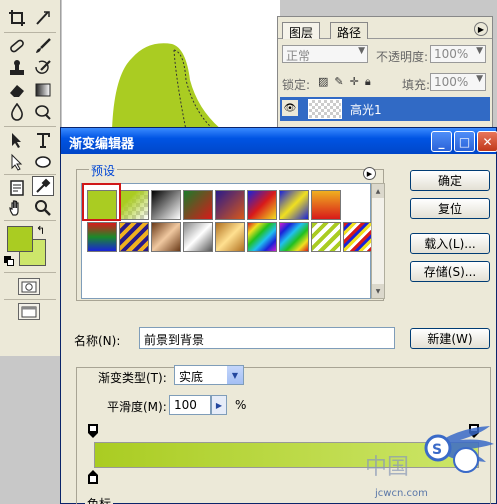 This screenshot has width=497, height=504. Describe the element at coordinates (338, 82) in the screenshot. I see `lock-pixels-icon: ✎` at that location.